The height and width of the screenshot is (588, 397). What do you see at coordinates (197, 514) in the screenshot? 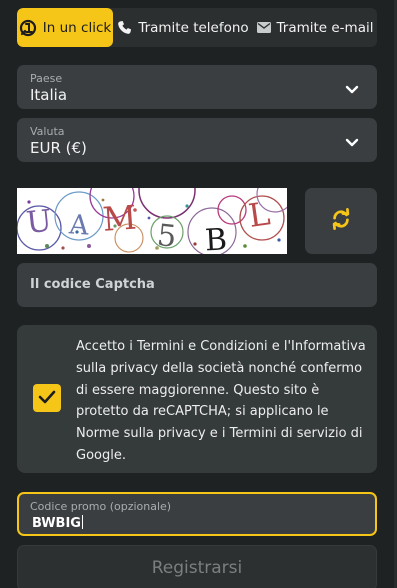
I see `promo-code-field: Codice promo (opzionale) BWBIG` at bounding box center [197, 514].